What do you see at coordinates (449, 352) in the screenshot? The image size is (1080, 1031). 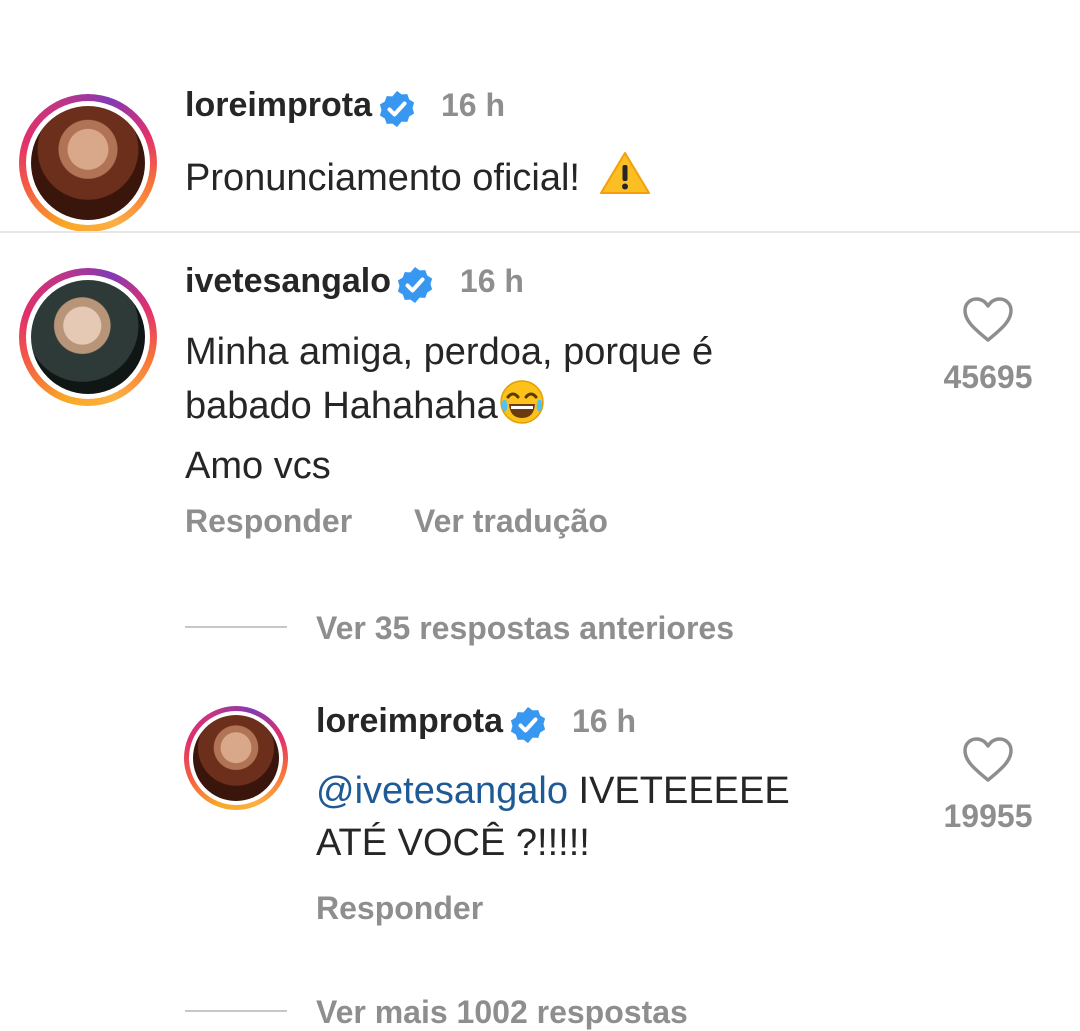 I see `comment-line: Minha amiga, perdoa, porque é` at bounding box center [449, 352].